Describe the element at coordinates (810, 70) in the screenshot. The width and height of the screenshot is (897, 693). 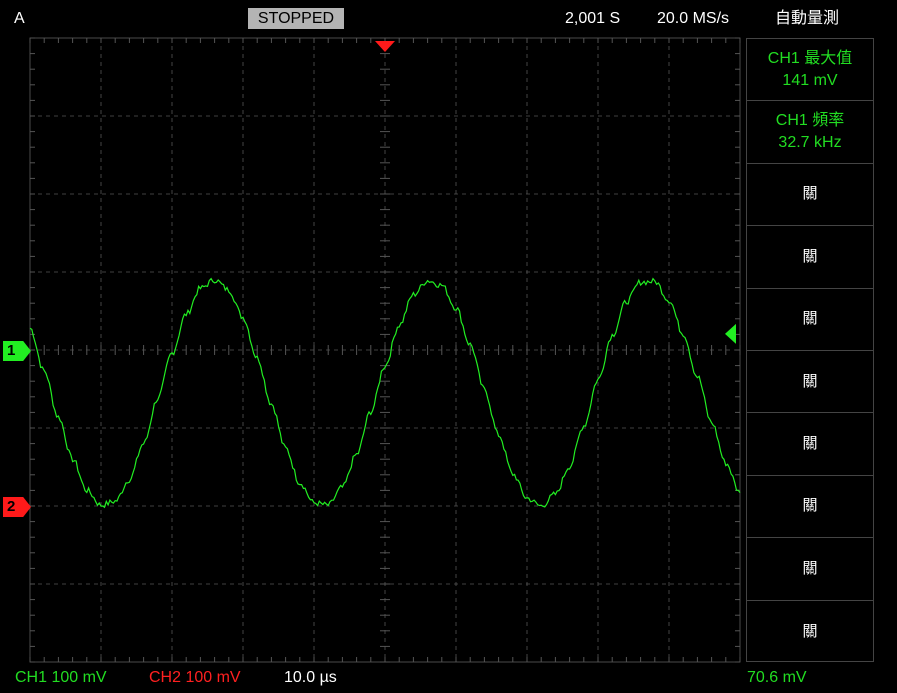
I see `measurement-ch1-max: CH1 最大值 141 mV` at that location.